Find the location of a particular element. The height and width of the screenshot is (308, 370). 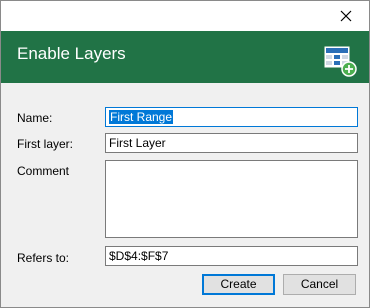

first-layer-field: First Layer is located at coordinates (231, 143).